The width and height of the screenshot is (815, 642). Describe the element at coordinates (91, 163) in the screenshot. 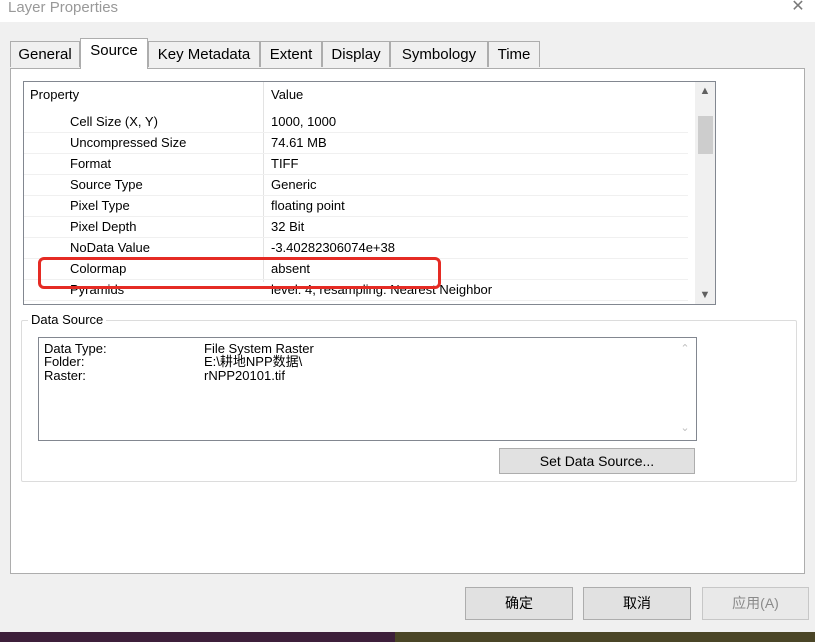

I see `property-name: Format` at that location.